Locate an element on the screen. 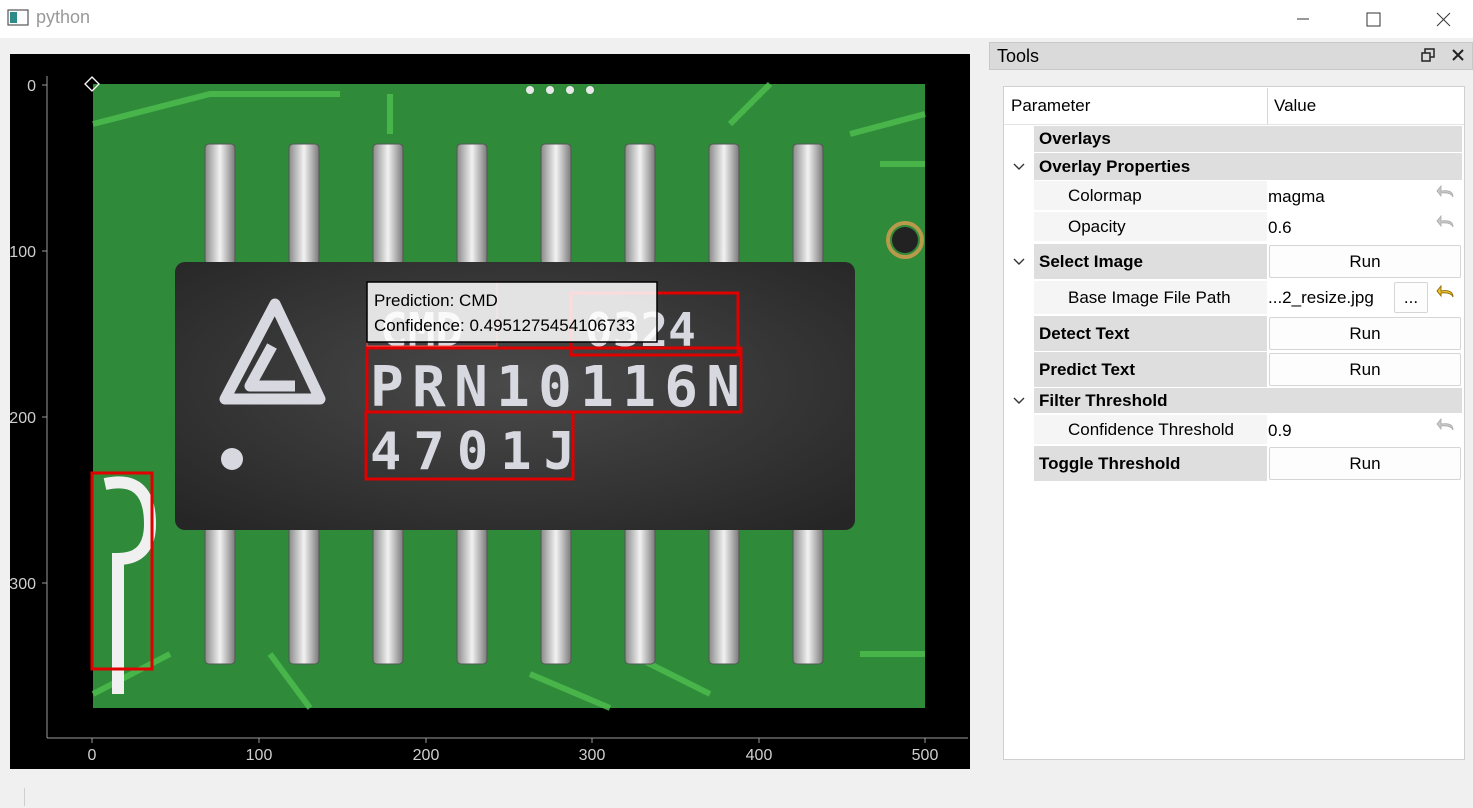 The width and height of the screenshot is (1473, 808). base-image-path-value: ...2_resize.jpg is located at coordinates (1321, 297).